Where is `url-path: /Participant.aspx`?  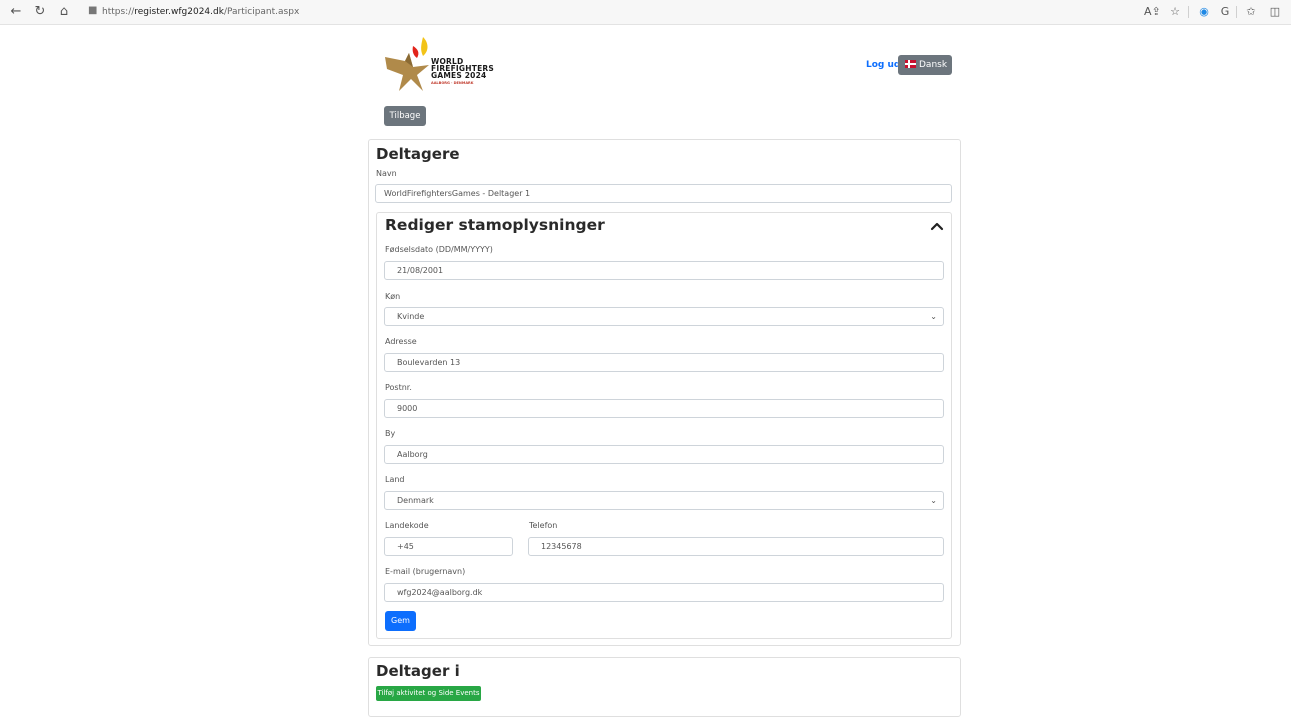 url-path: /Participant.aspx is located at coordinates (261, 12).